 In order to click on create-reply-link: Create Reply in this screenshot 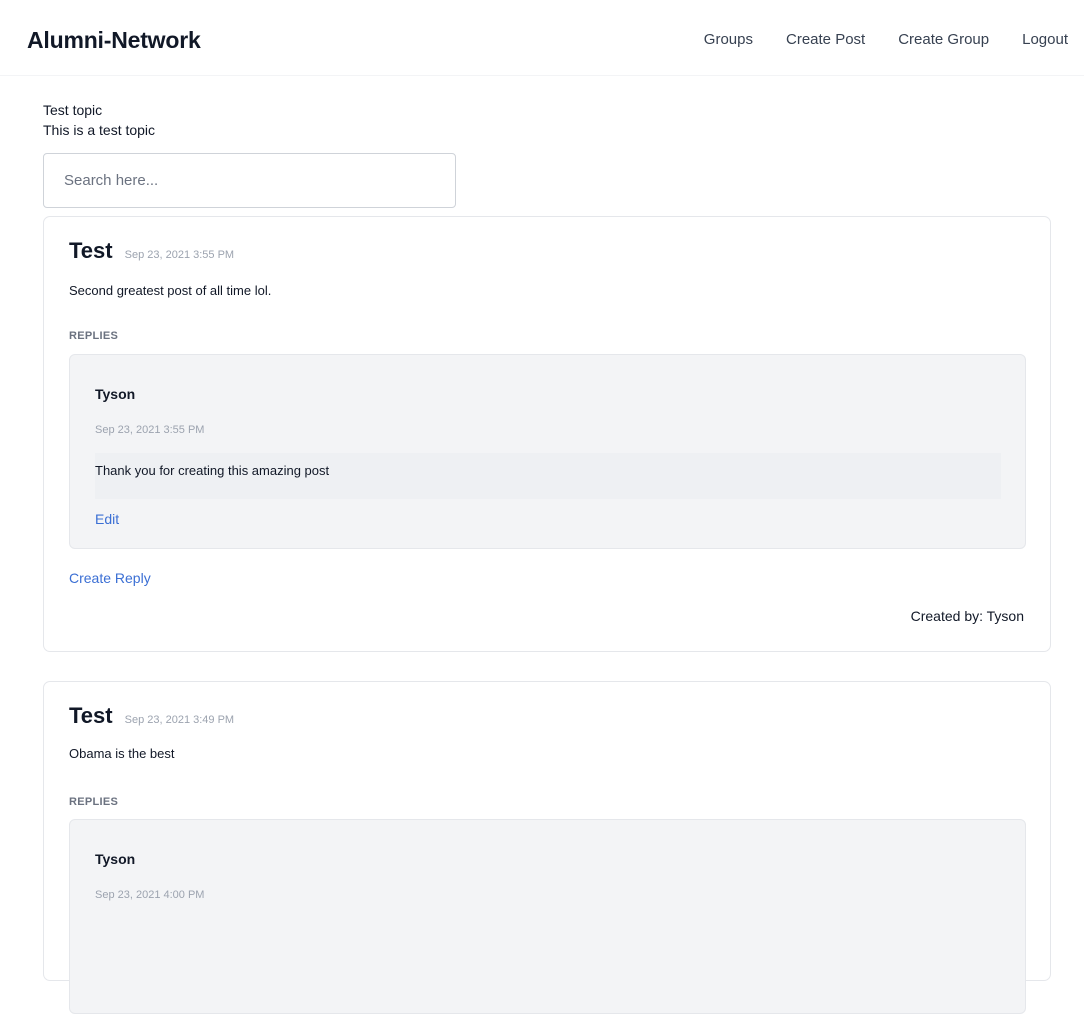, I will do `click(110, 578)`.